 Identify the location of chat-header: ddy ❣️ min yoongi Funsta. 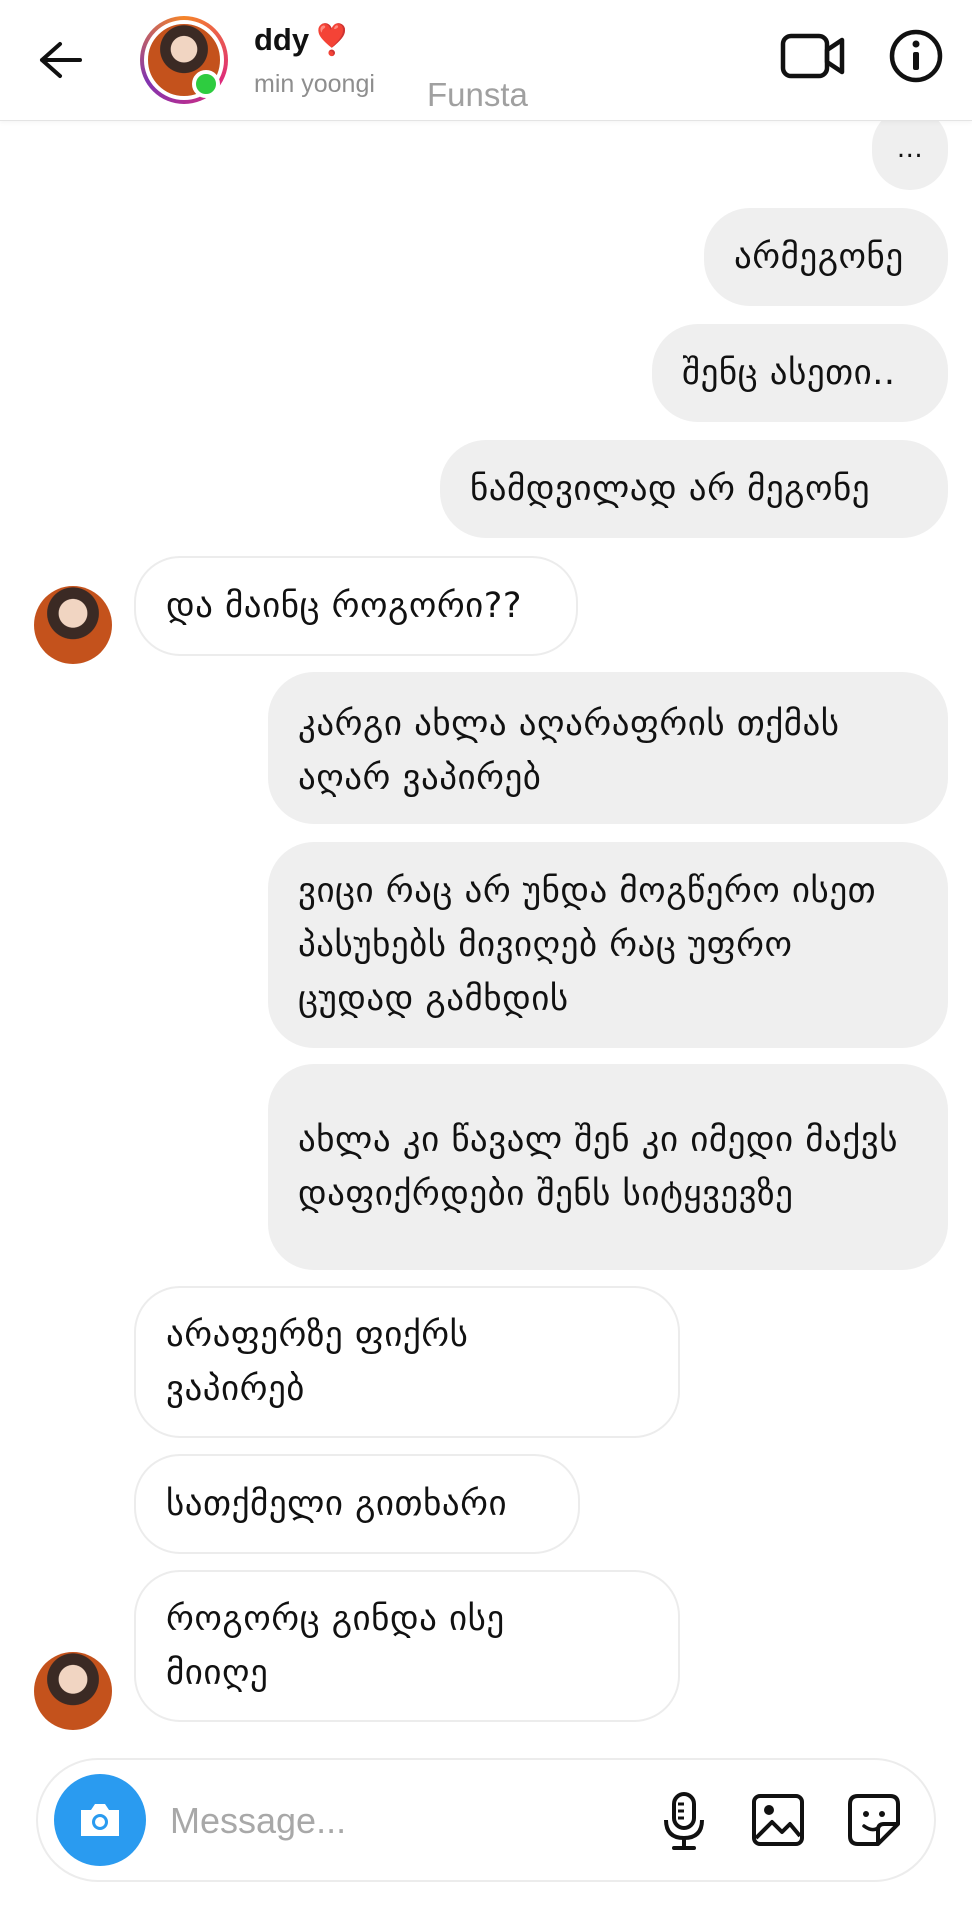
(486, 60).